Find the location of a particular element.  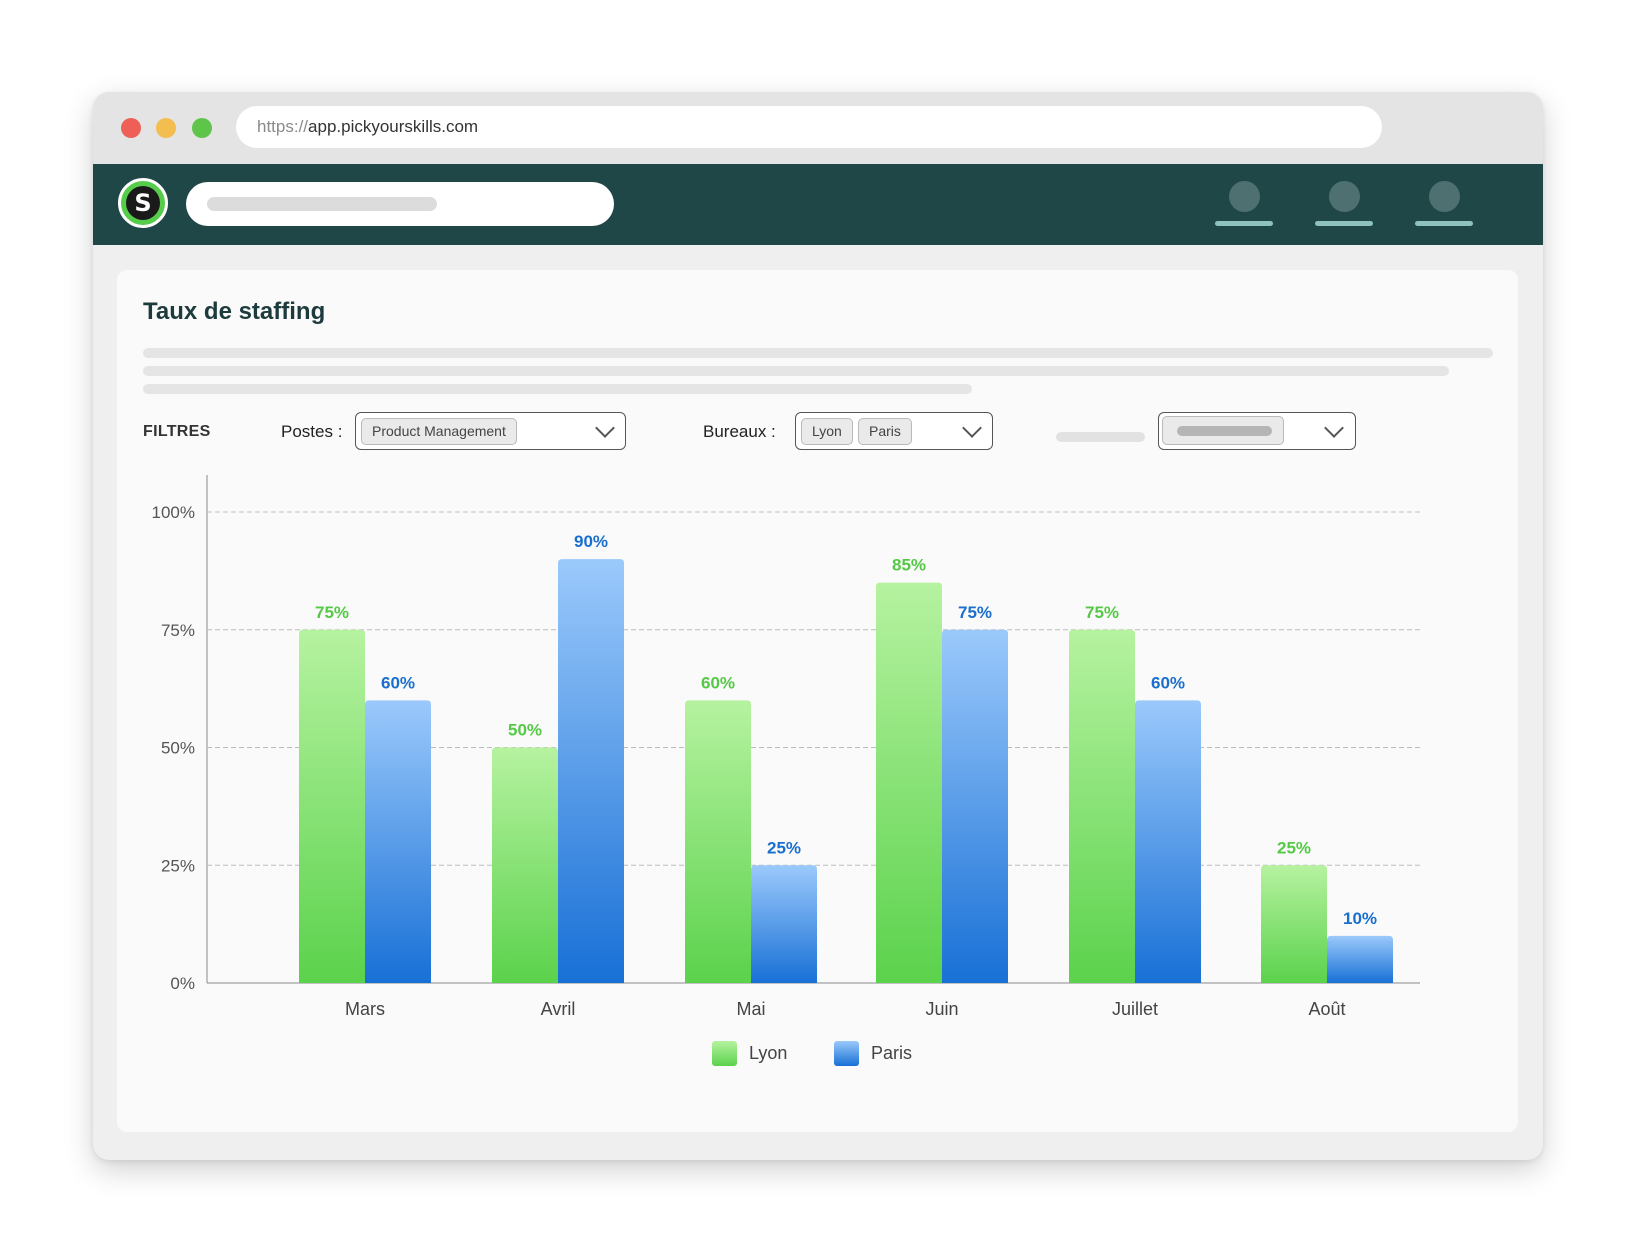

legend-label-paris: Paris is located at coordinates (892, 1053).